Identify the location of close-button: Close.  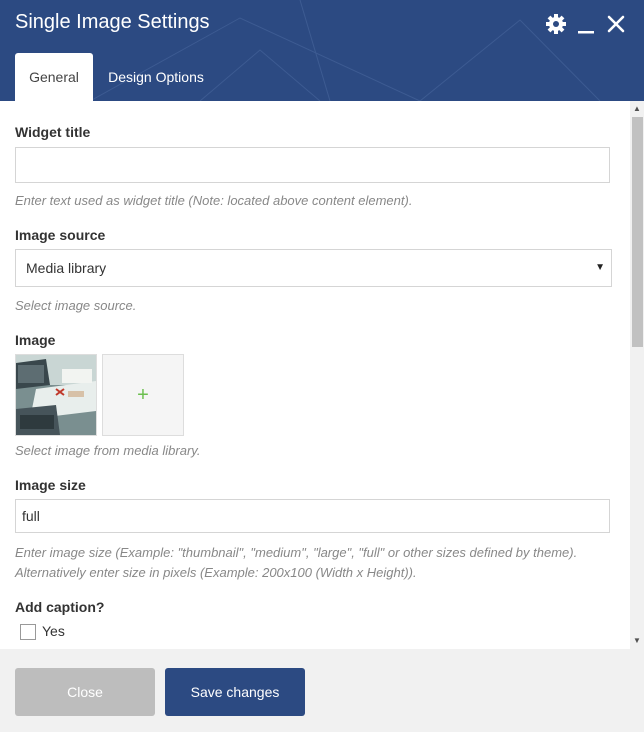
(85, 692).